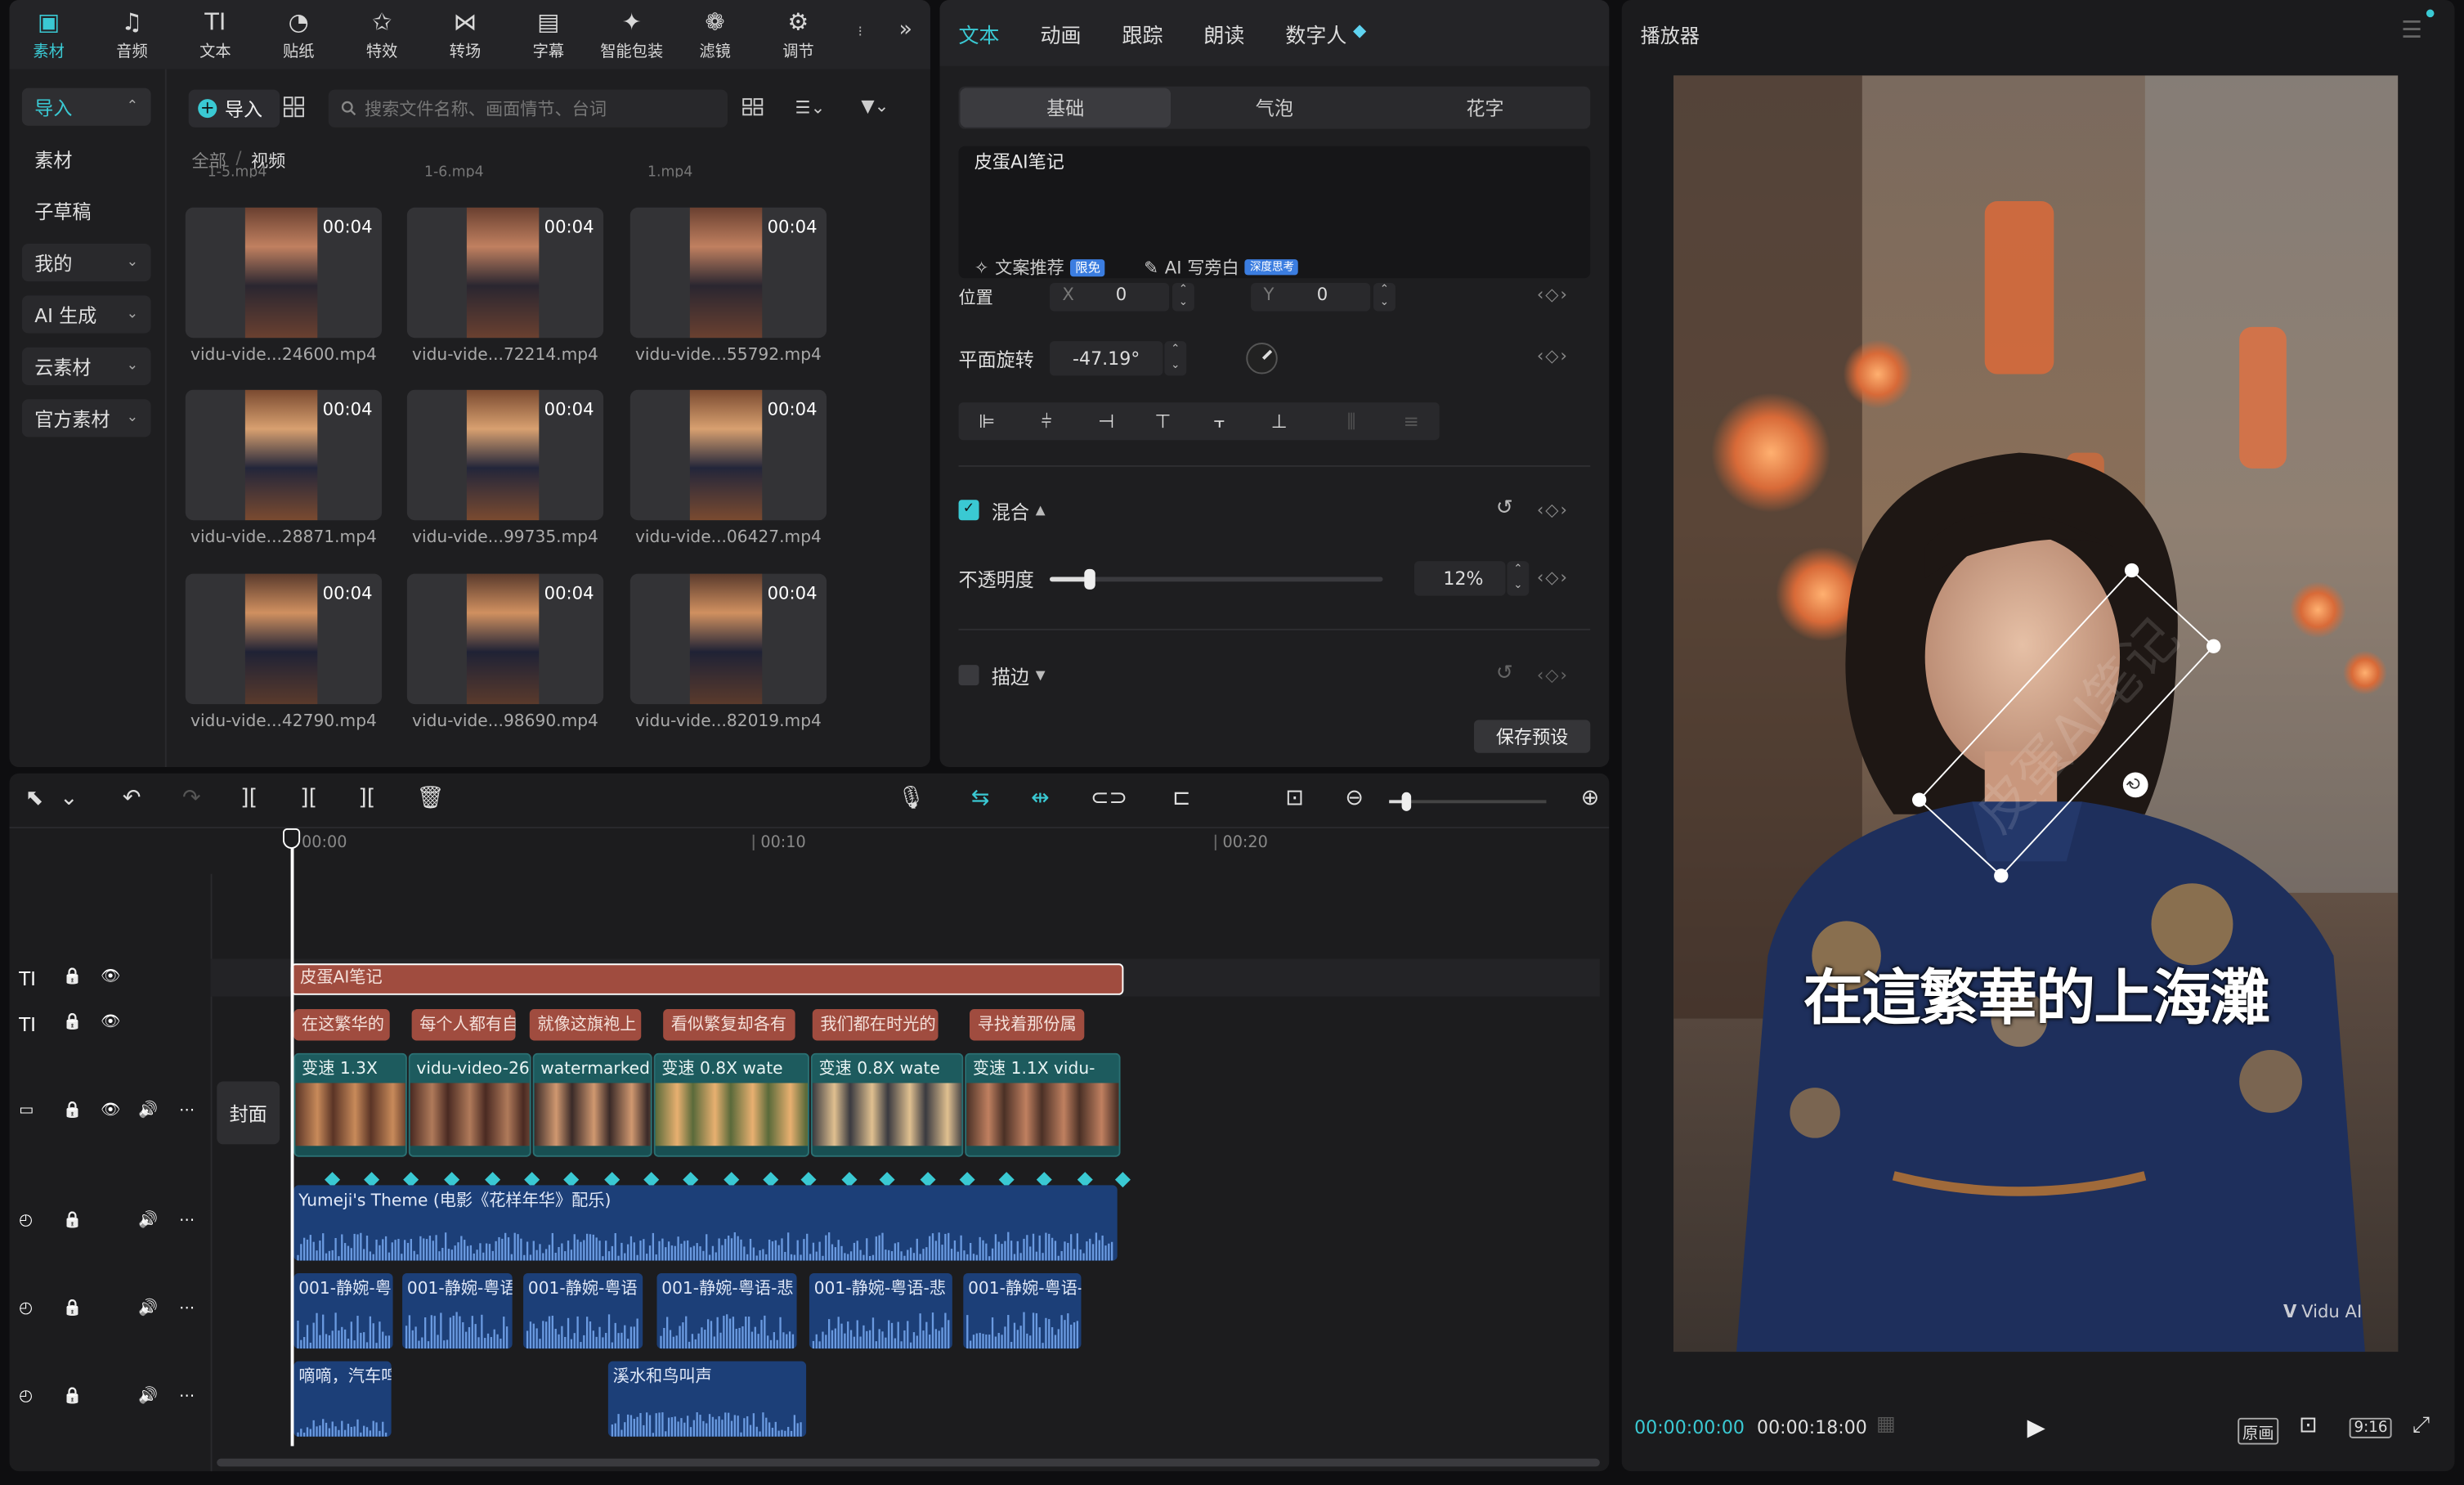  What do you see at coordinates (981, 798) in the screenshot?
I see `link-icon: ⇆` at bounding box center [981, 798].